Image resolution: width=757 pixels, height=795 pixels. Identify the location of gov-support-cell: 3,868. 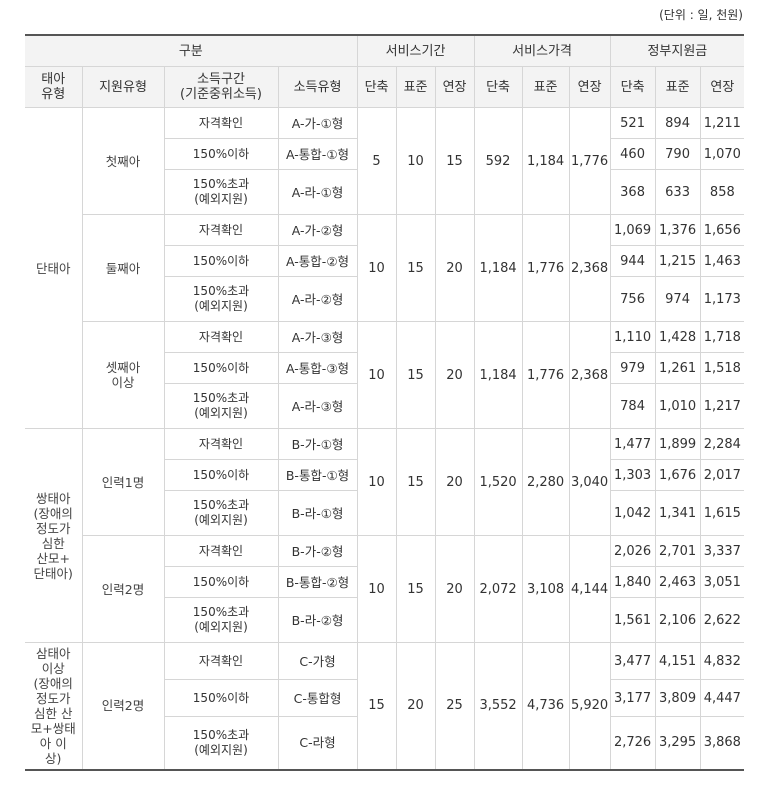
(722, 743).